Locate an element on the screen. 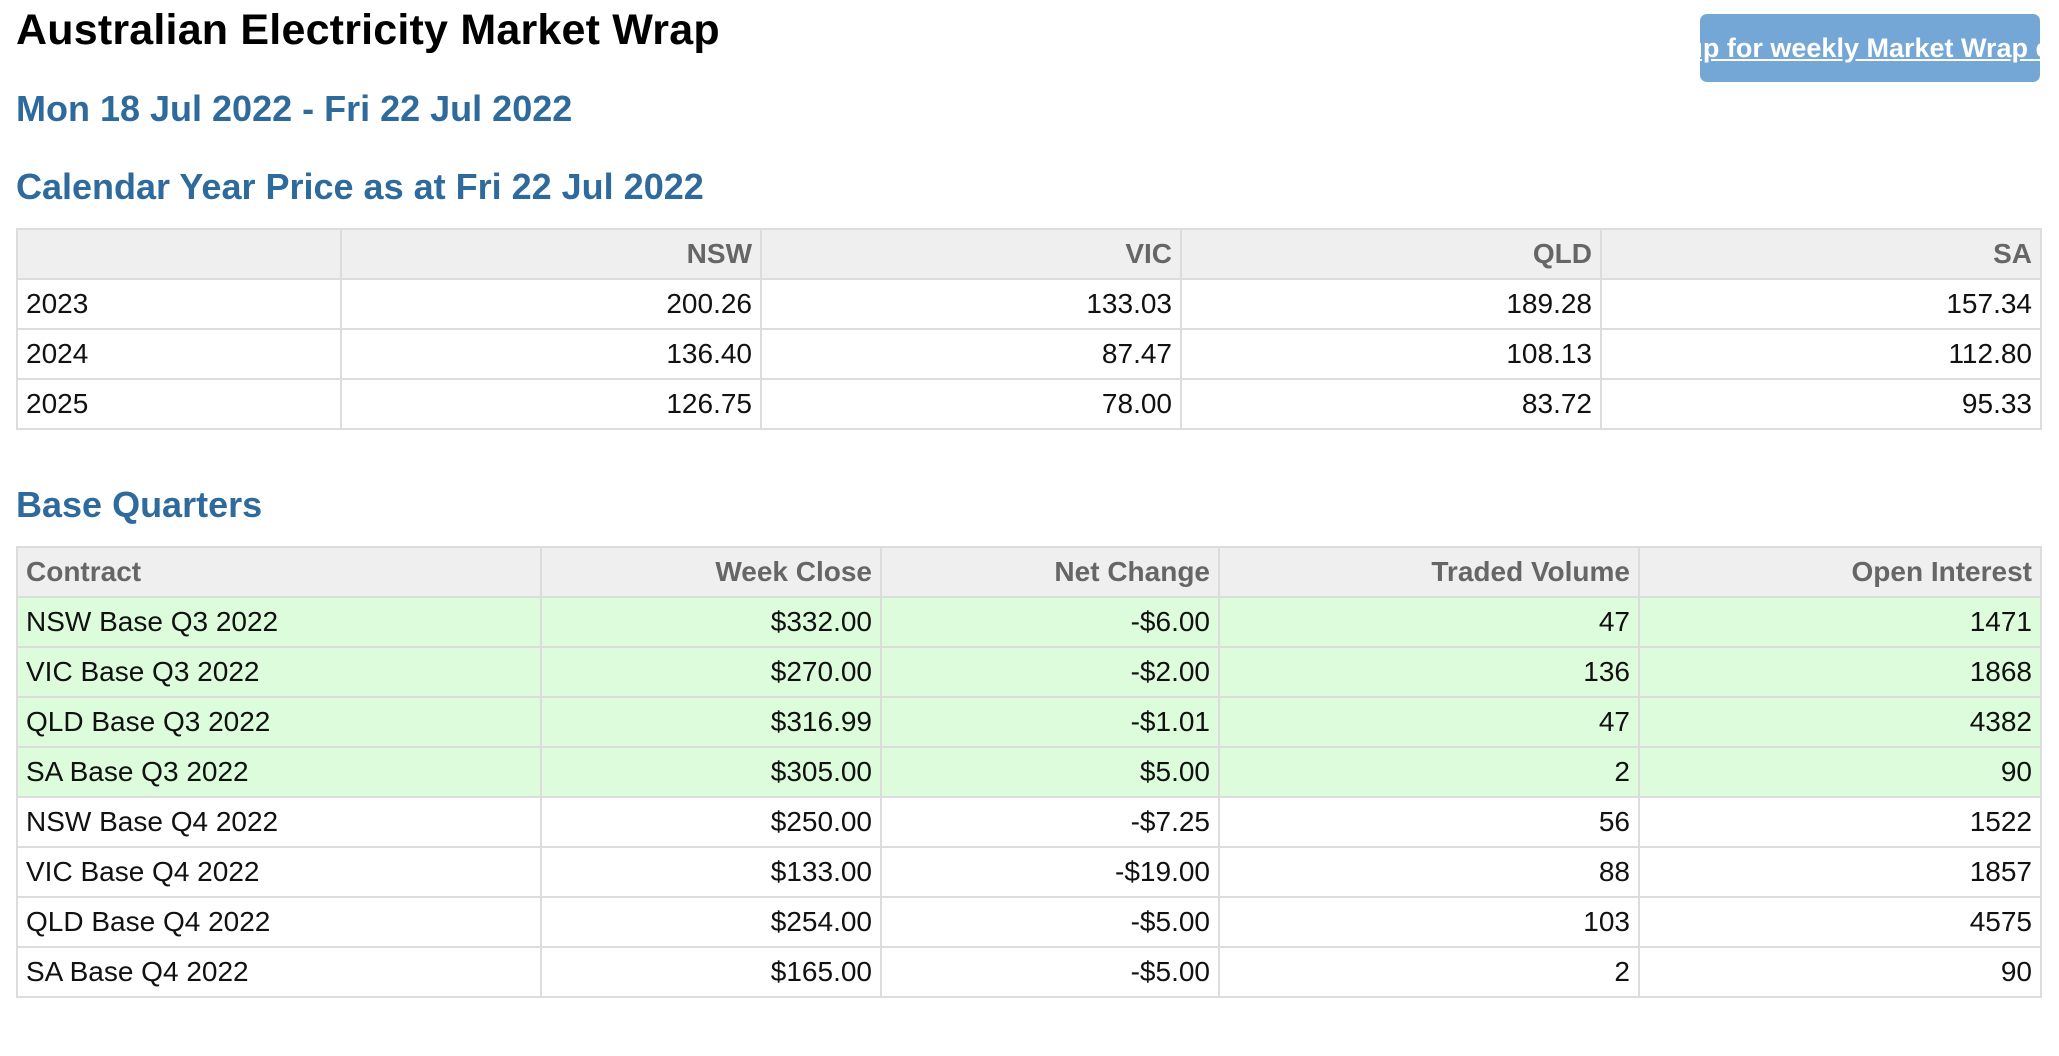  week-close-cell: $332.00 is located at coordinates (711, 622).